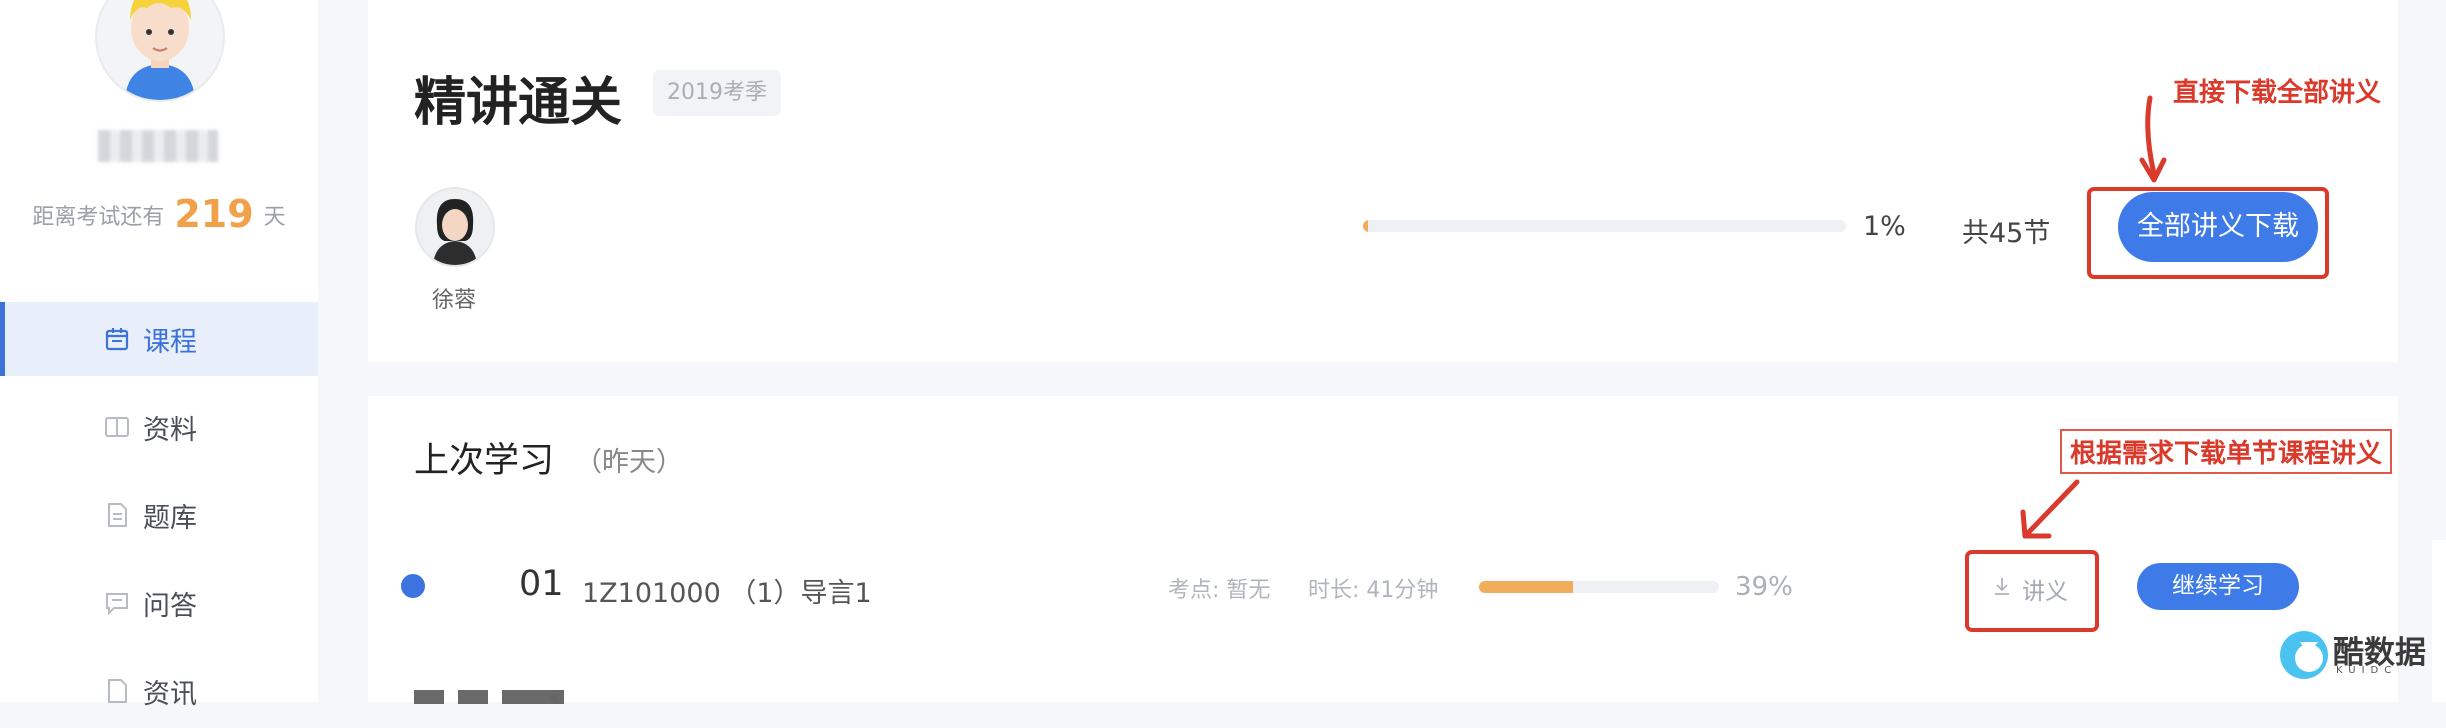 This screenshot has height=728, width=2446. I want to click on last-study-when: （昨天）, so click(629, 462).